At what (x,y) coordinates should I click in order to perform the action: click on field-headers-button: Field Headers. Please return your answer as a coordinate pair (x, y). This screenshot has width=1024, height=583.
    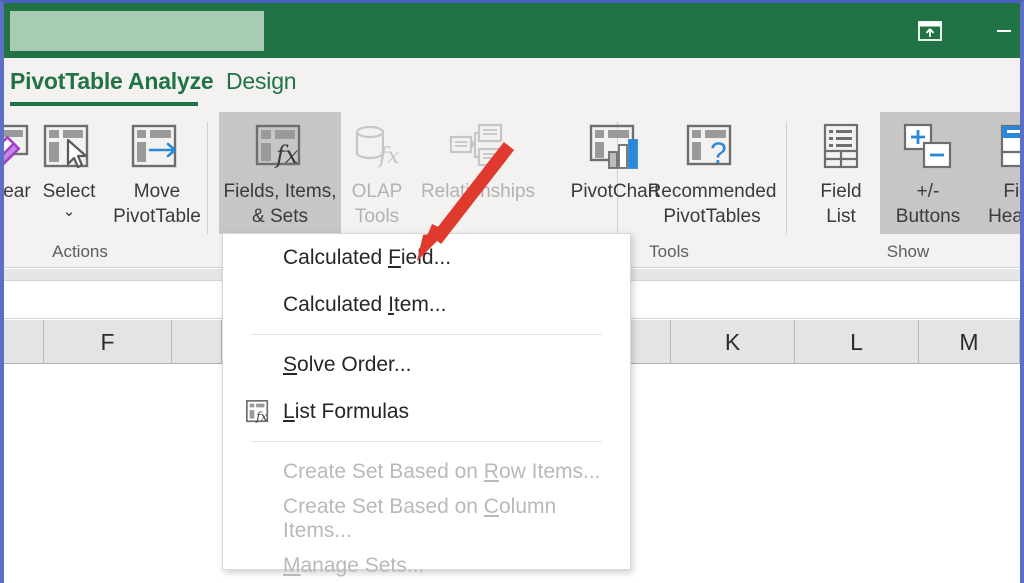
    Looking at the image, I should click on (999, 173).